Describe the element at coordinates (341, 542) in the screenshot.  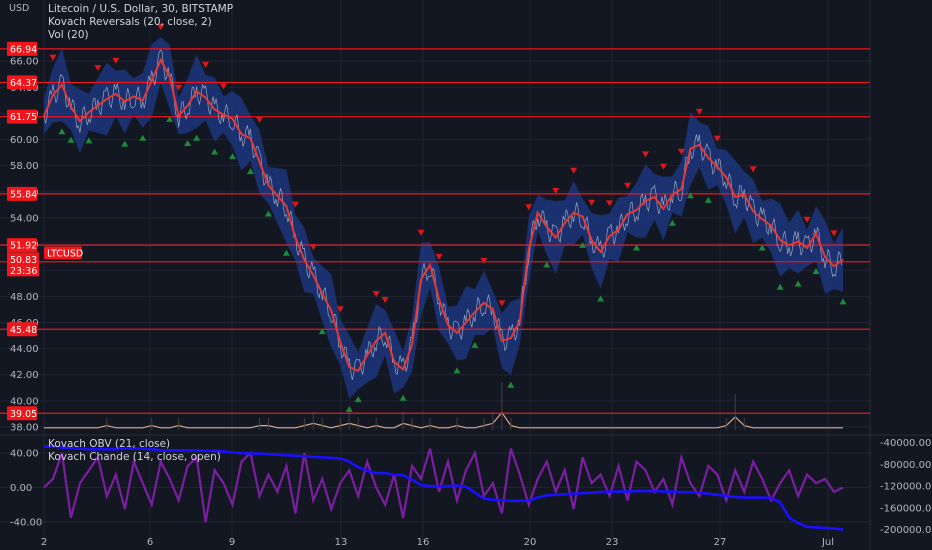
I see `x-tick-label: 13` at that location.